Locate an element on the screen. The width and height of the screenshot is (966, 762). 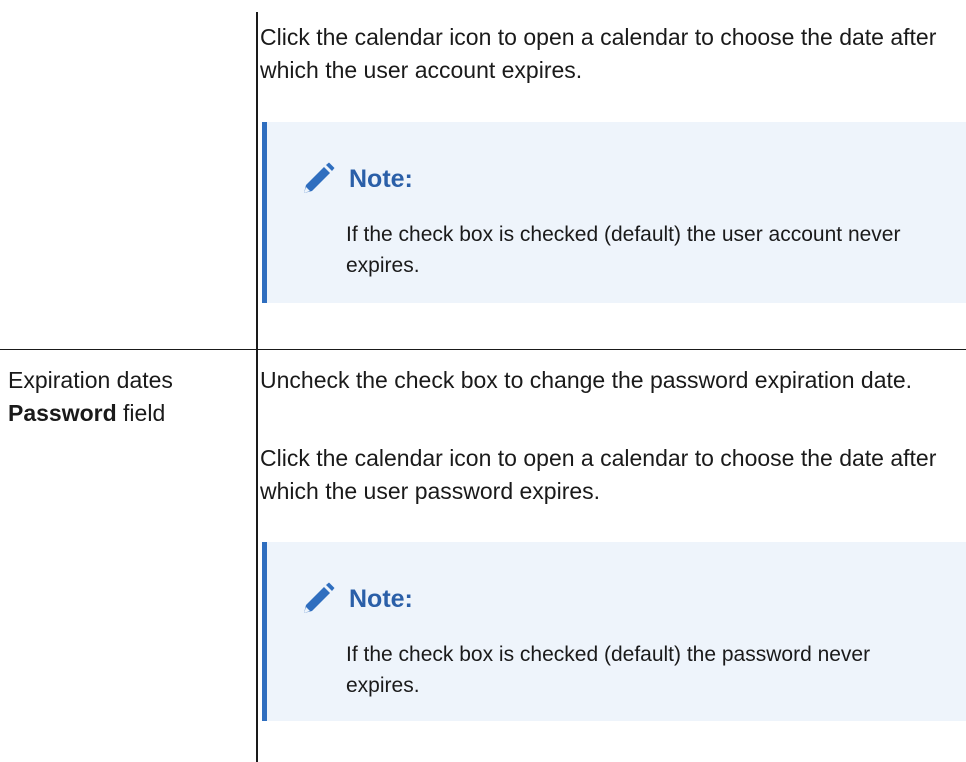
term-expiration-dates-password: Expiration dates Password field is located at coordinates (128, 397).